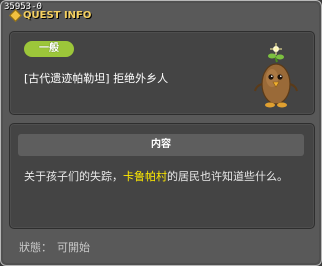 The width and height of the screenshot is (322, 266). What do you see at coordinates (73, 247) in the screenshot?
I see `status-value: 可開始` at bounding box center [73, 247].